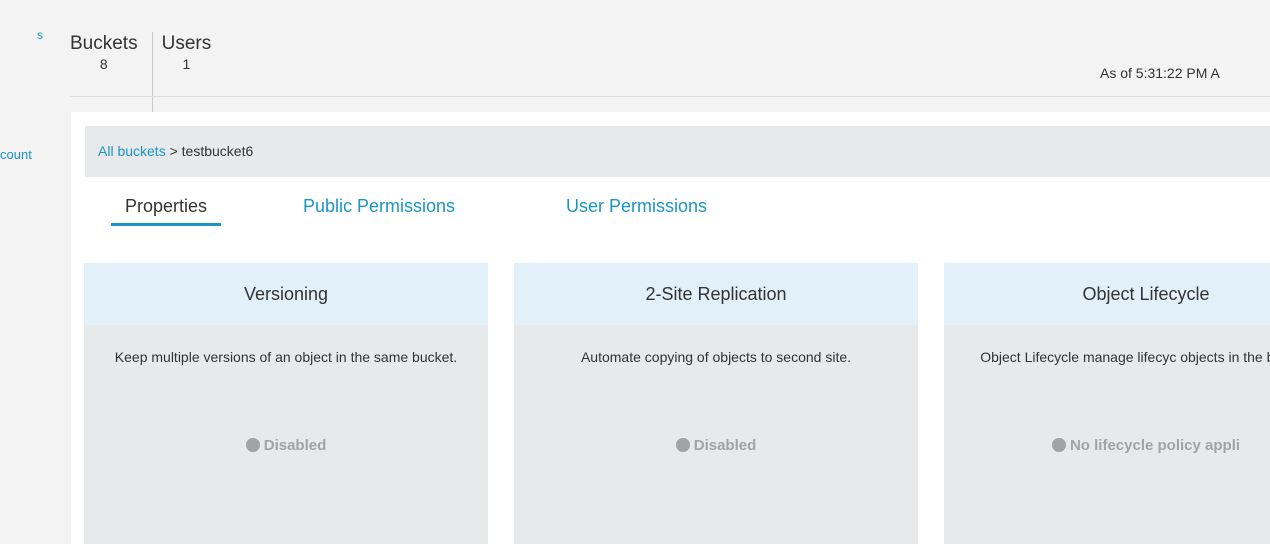 The width and height of the screenshot is (1270, 544). Describe the element at coordinates (186, 64) in the screenshot. I see `stat-users-value: 1` at that location.